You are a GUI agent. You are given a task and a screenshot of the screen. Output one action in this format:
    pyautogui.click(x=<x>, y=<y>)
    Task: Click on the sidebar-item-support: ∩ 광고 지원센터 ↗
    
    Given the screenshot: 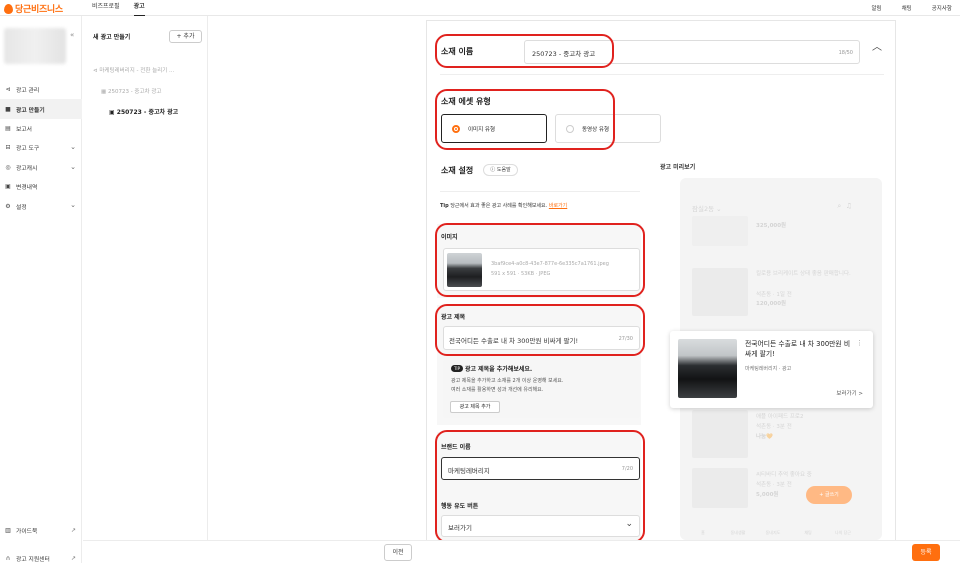 What is the action you would take?
    pyautogui.click(x=41, y=558)
    